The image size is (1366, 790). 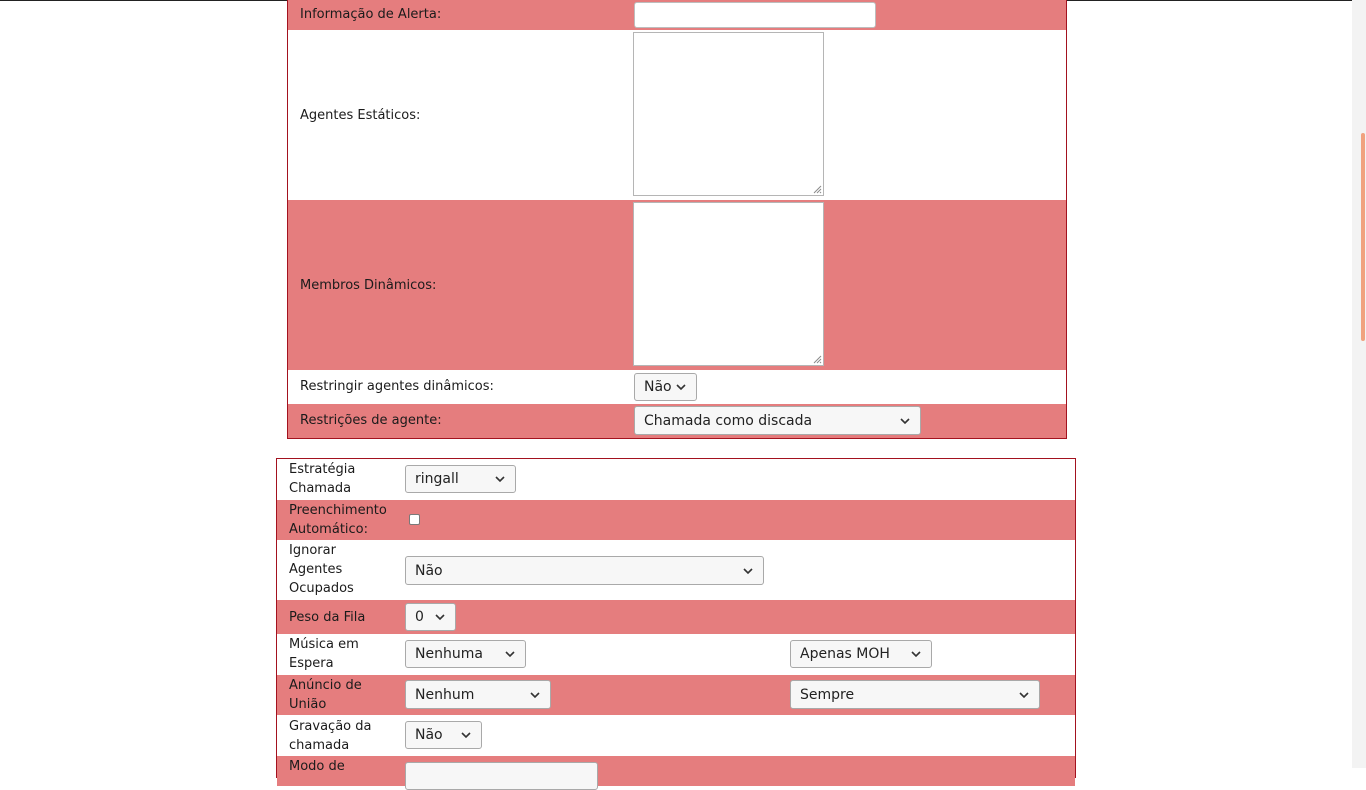 I want to click on skip-busy-label: Ignorar Agentes Ocupados, so click(x=321, y=569).